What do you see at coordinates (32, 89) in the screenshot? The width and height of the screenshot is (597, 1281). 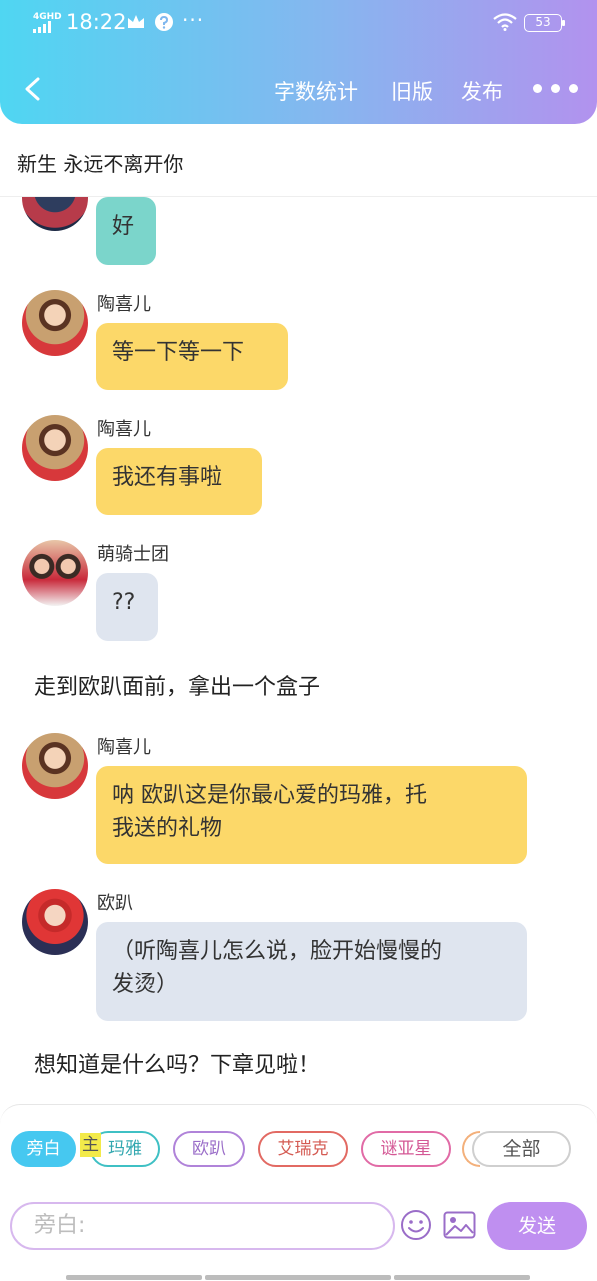 I see `back-arrow-icon` at bounding box center [32, 89].